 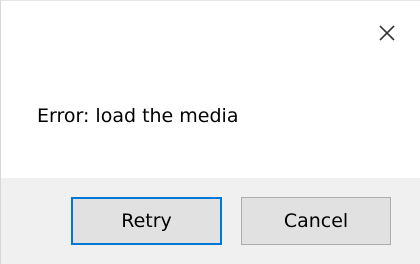 What do you see at coordinates (316, 221) in the screenshot?
I see `cancel-button: Cancel` at bounding box center [316, 221].